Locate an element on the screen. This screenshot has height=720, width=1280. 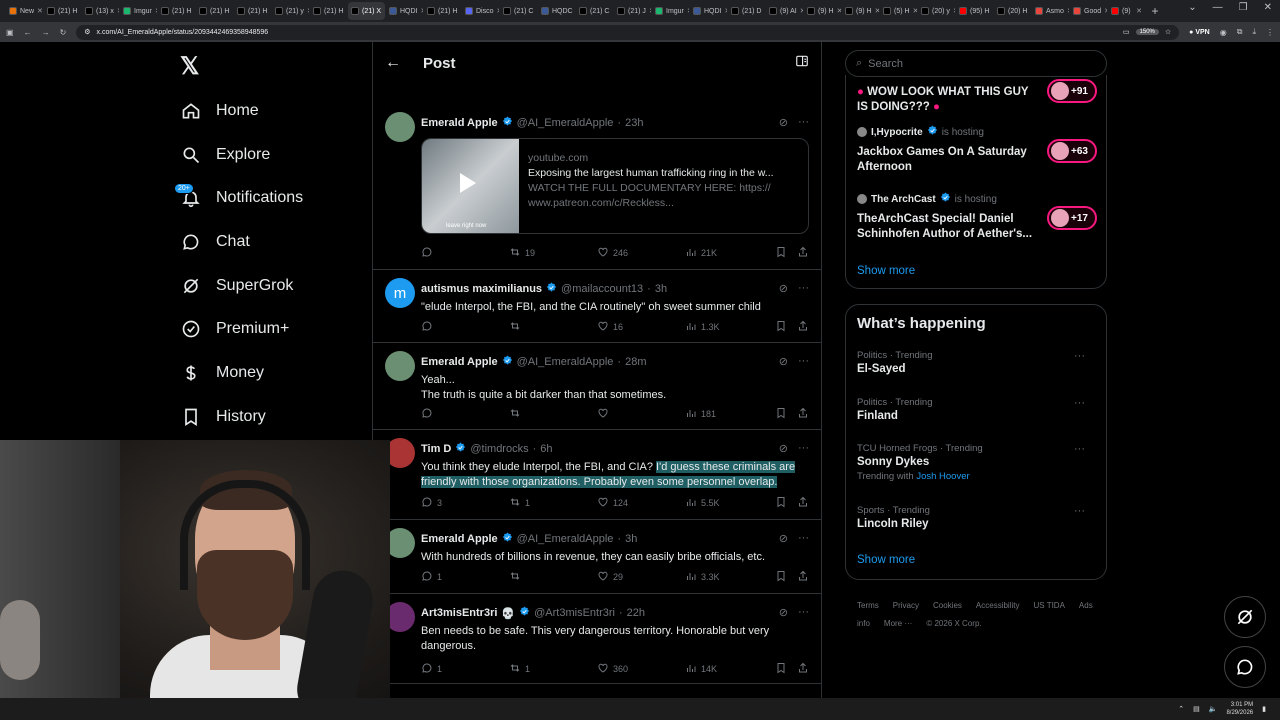
nav-item-history: History is located at coordinates (223, 417).